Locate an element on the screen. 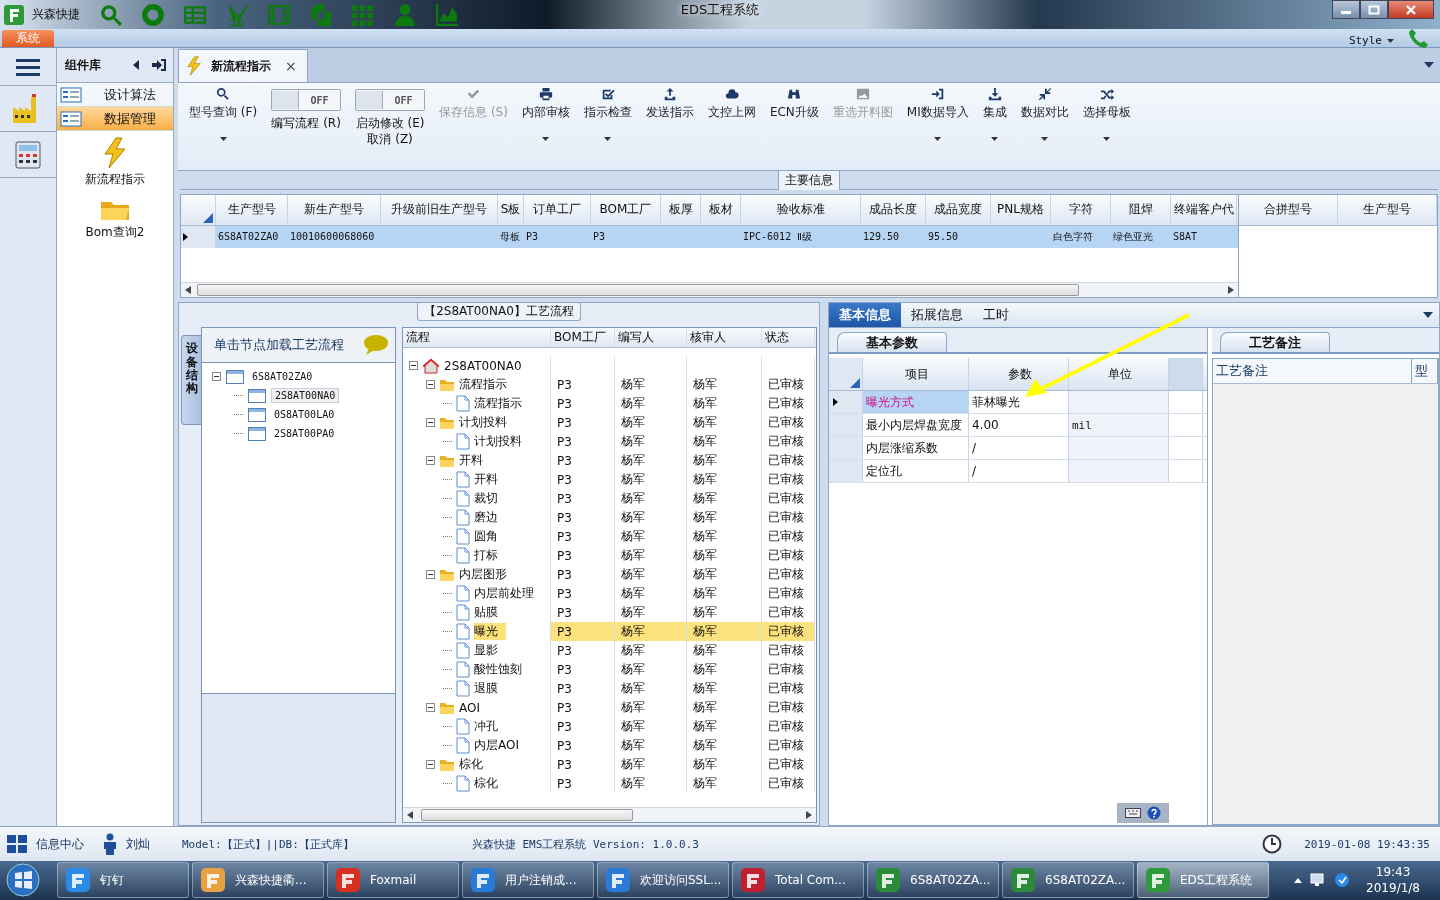 This screenshot has height=900, width=1440. column-header: 验收标准 is located at coordinates (801, 209).